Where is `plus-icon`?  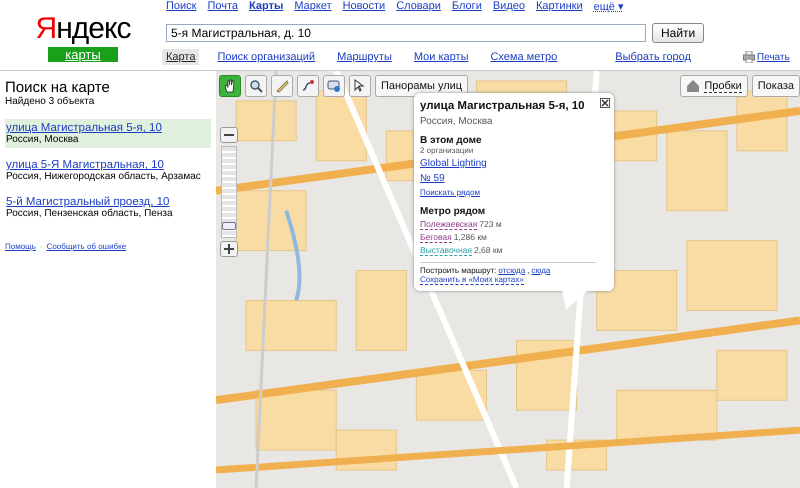 plus-icon is located at coordinates (229, 249).